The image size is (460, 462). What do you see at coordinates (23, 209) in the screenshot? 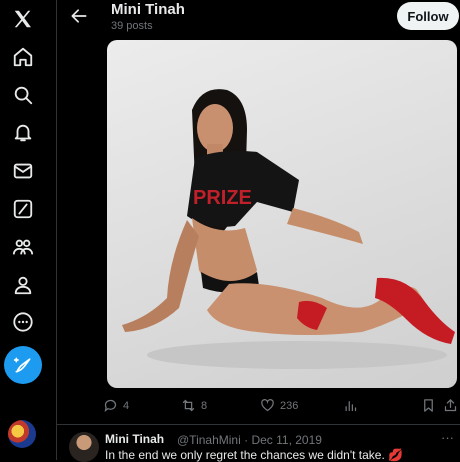
I see `grok-icon` at bounding box center [23, 209].